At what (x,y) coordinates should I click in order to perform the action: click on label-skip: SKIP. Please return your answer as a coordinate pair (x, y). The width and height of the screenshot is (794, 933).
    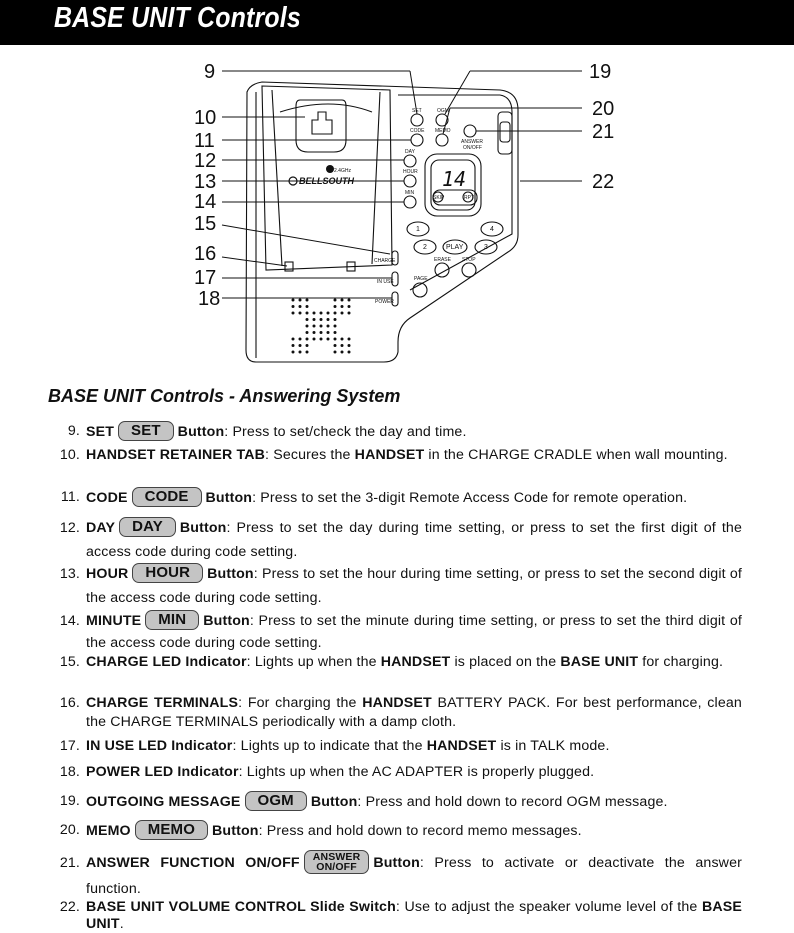
    Looking at the image, I should click on (439, 198).